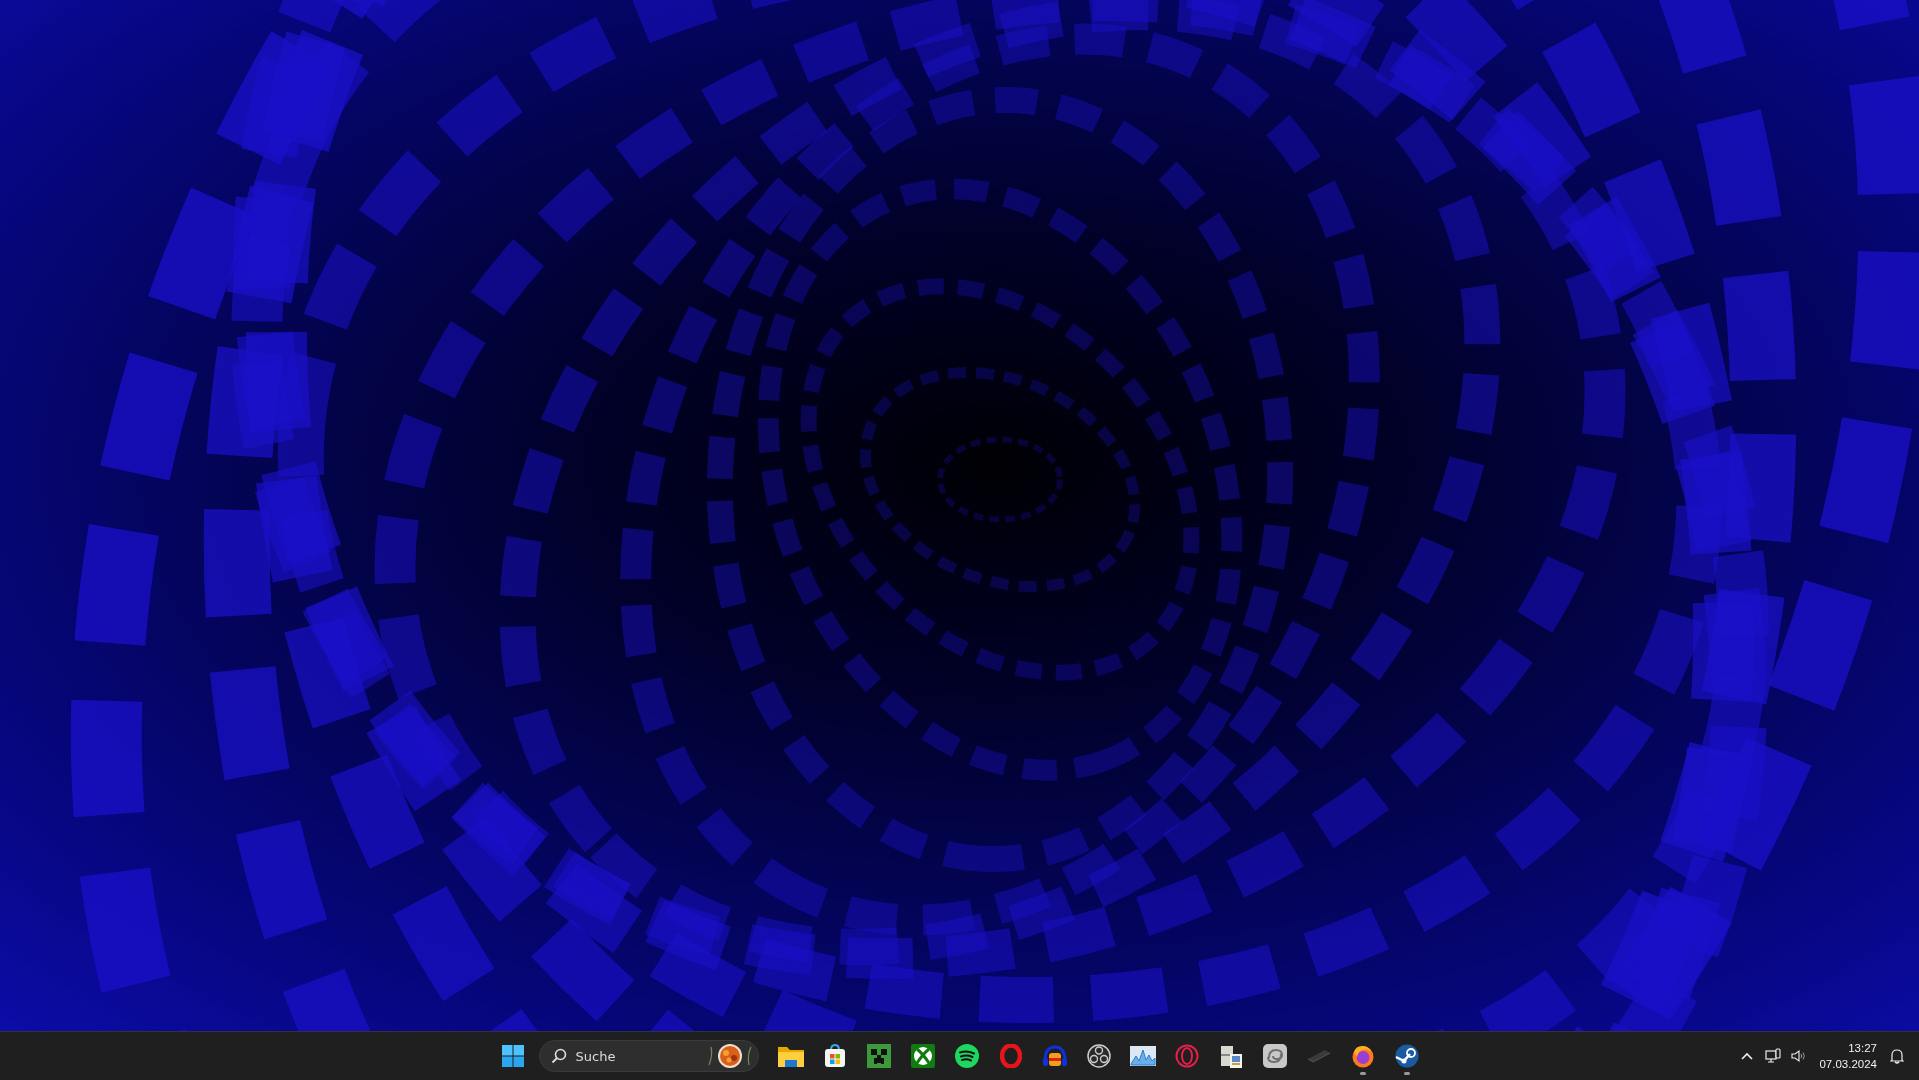 This screenshot has width=1919, height=1080. I want to click on shopping-bag-icon, so click(834, 1056).